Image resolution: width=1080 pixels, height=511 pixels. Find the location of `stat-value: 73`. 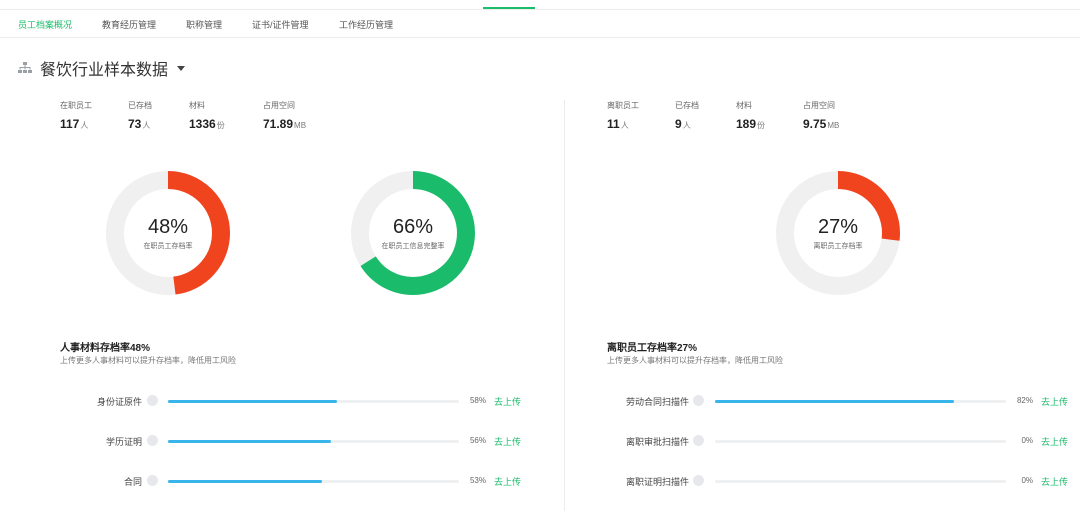

stat-value: 73 is located at coordinates (135, 124).